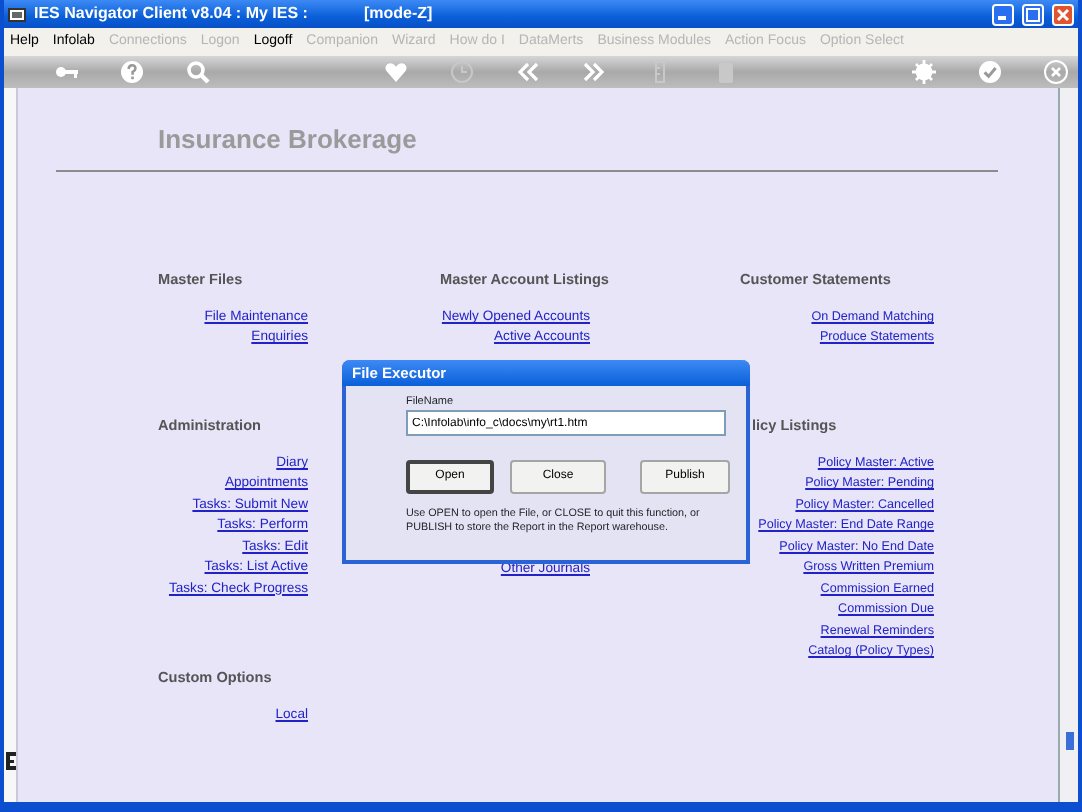 This screenshot has width=1082, height=812. What do you see at coordinates (593, 72) in the screenshot?
I see `forward-icon` at bounding box center [593, 72].